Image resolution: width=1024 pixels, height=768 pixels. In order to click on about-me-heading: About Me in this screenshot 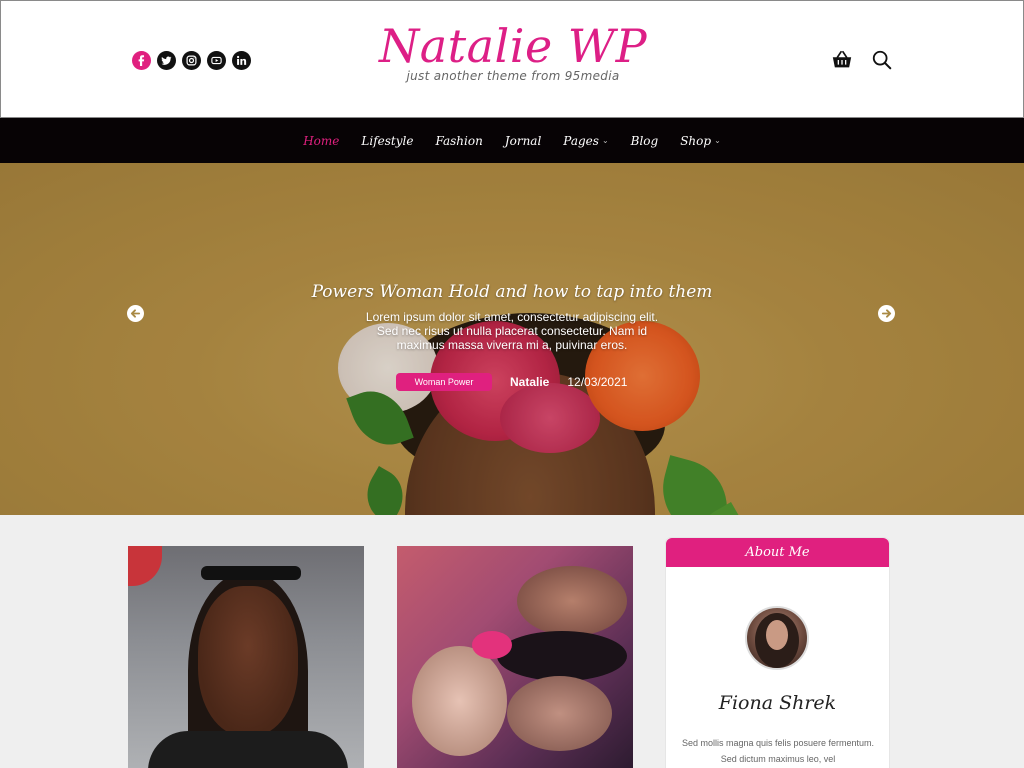, I will do `click(777, 552)`.